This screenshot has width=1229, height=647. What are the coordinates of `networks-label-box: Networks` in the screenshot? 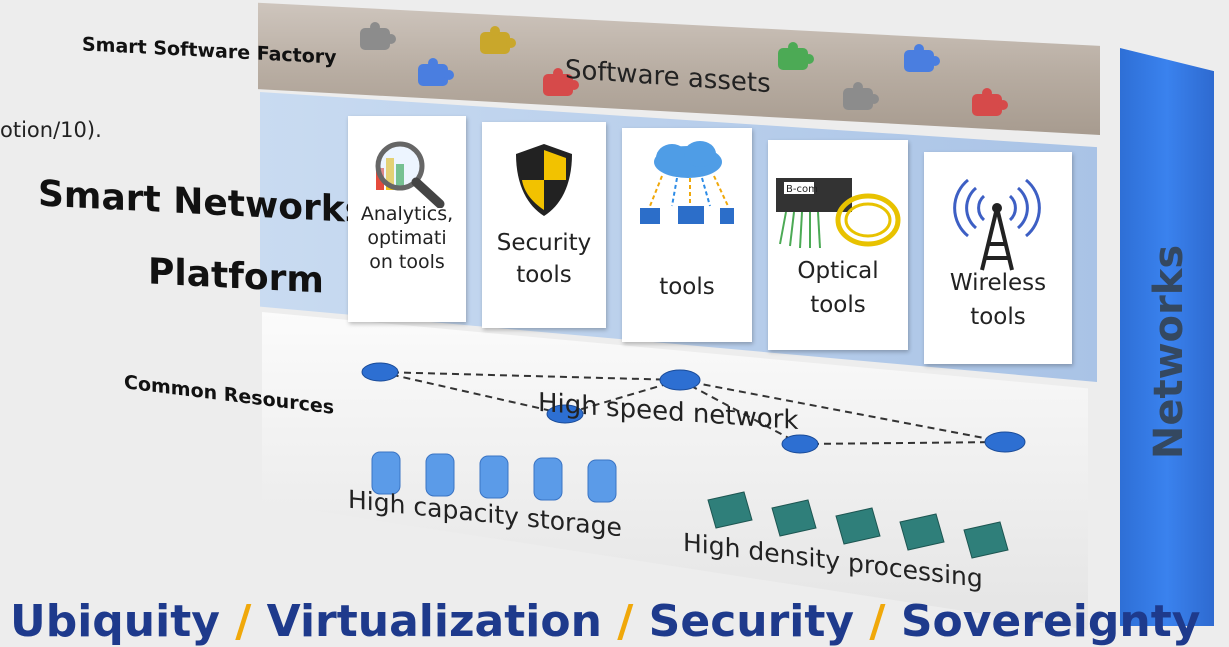 It's located at (1169, 352).